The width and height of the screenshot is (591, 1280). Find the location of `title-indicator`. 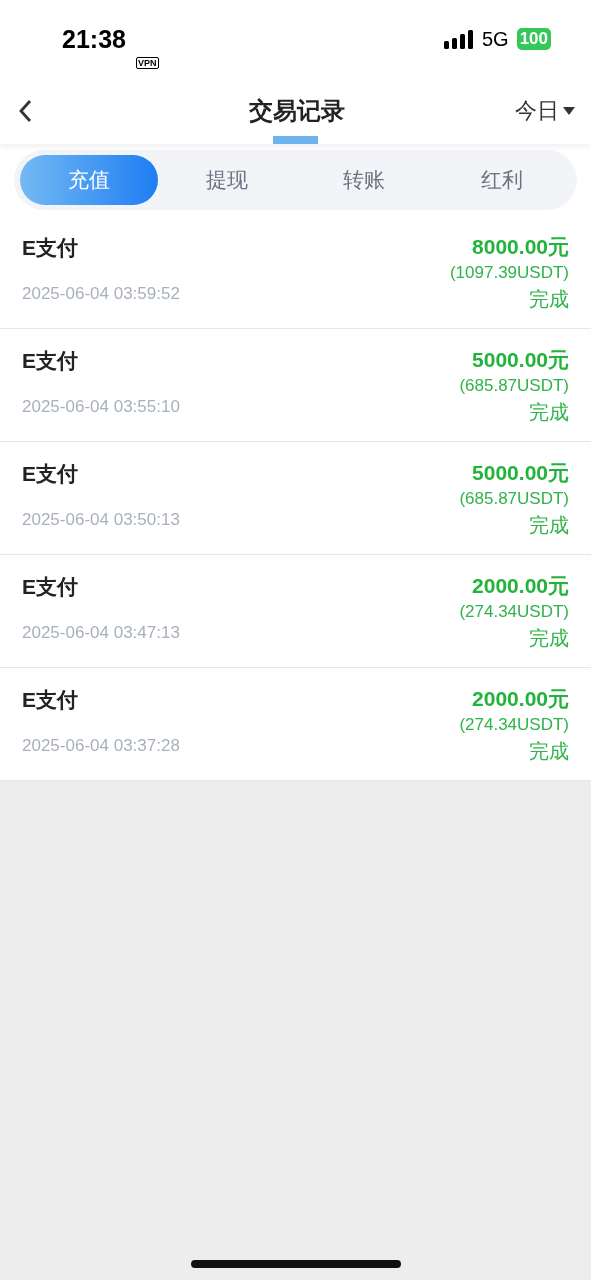

title-indicator is located at coordinates (295, 140).